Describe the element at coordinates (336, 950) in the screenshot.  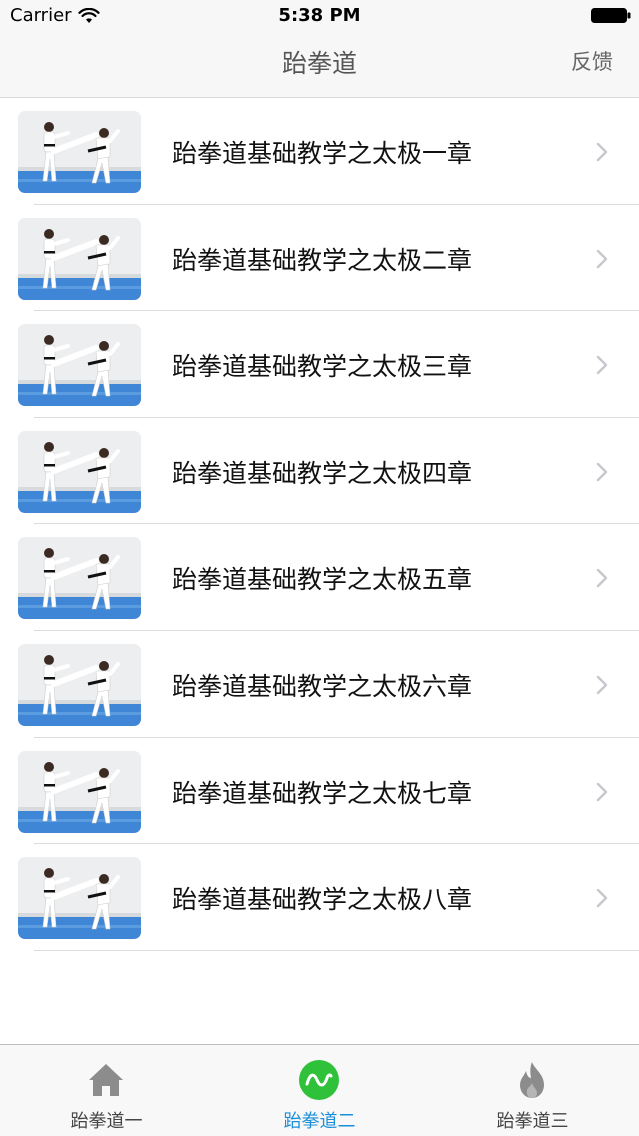
I see `row-divider` at that location.